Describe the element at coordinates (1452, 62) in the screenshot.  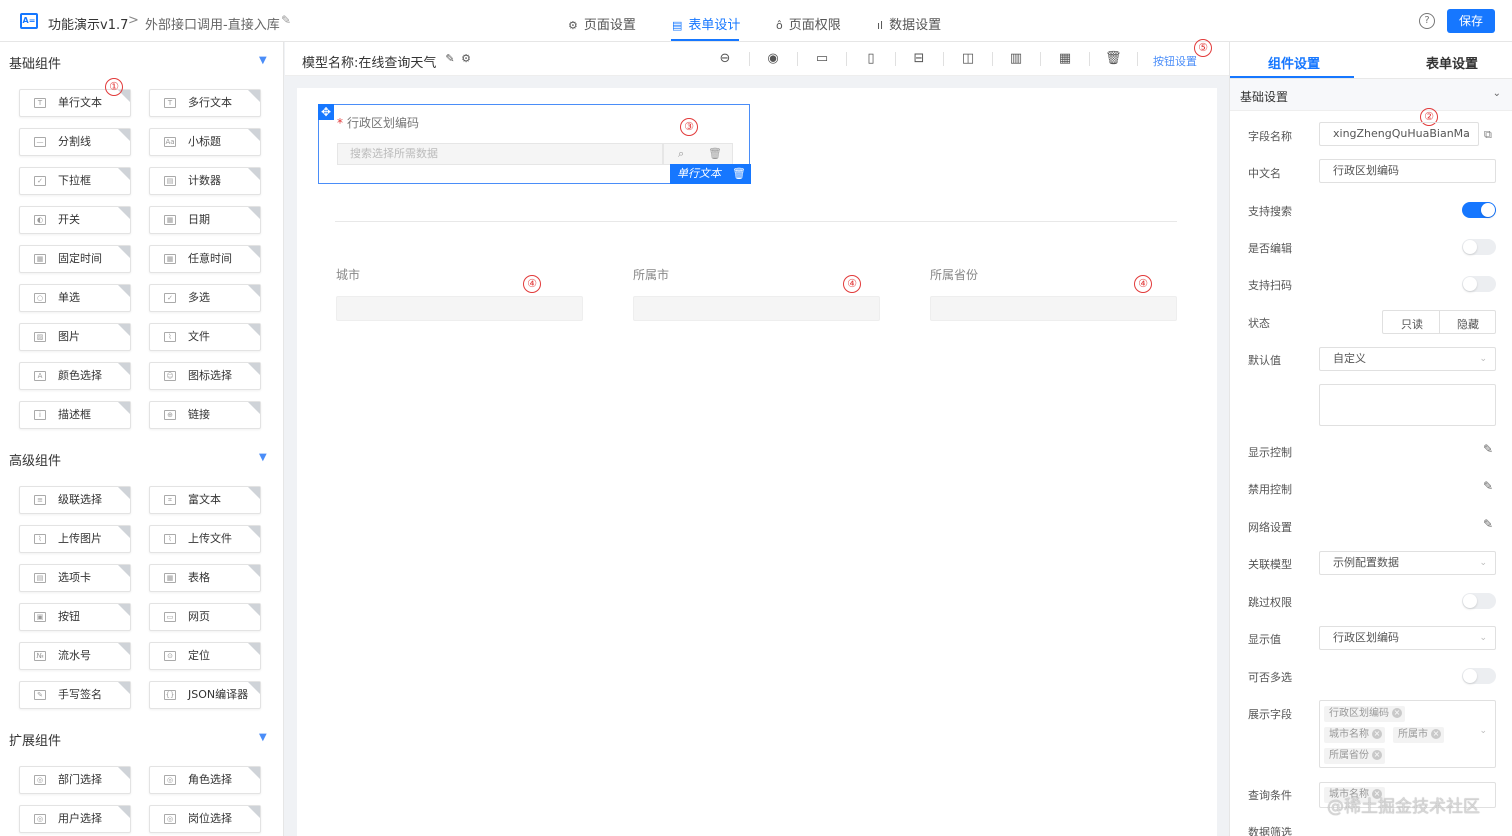
I see `tab-form-settings: 表单设置` at that location.